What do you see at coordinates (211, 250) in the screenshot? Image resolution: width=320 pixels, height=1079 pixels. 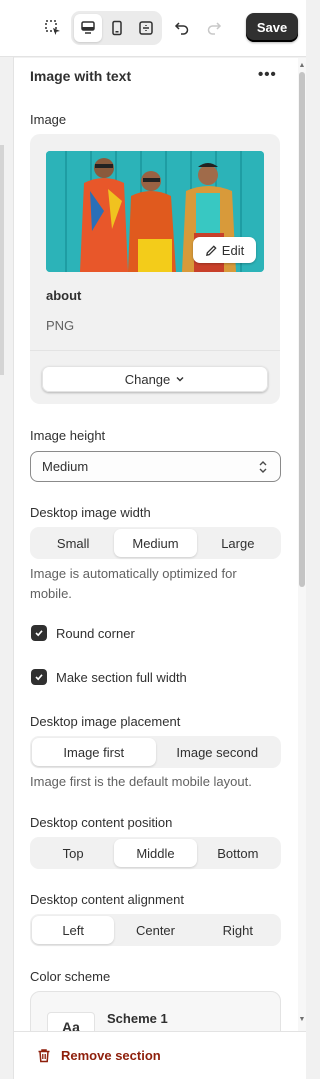 I see `pencil-icon` at bounding box center [211, 250].